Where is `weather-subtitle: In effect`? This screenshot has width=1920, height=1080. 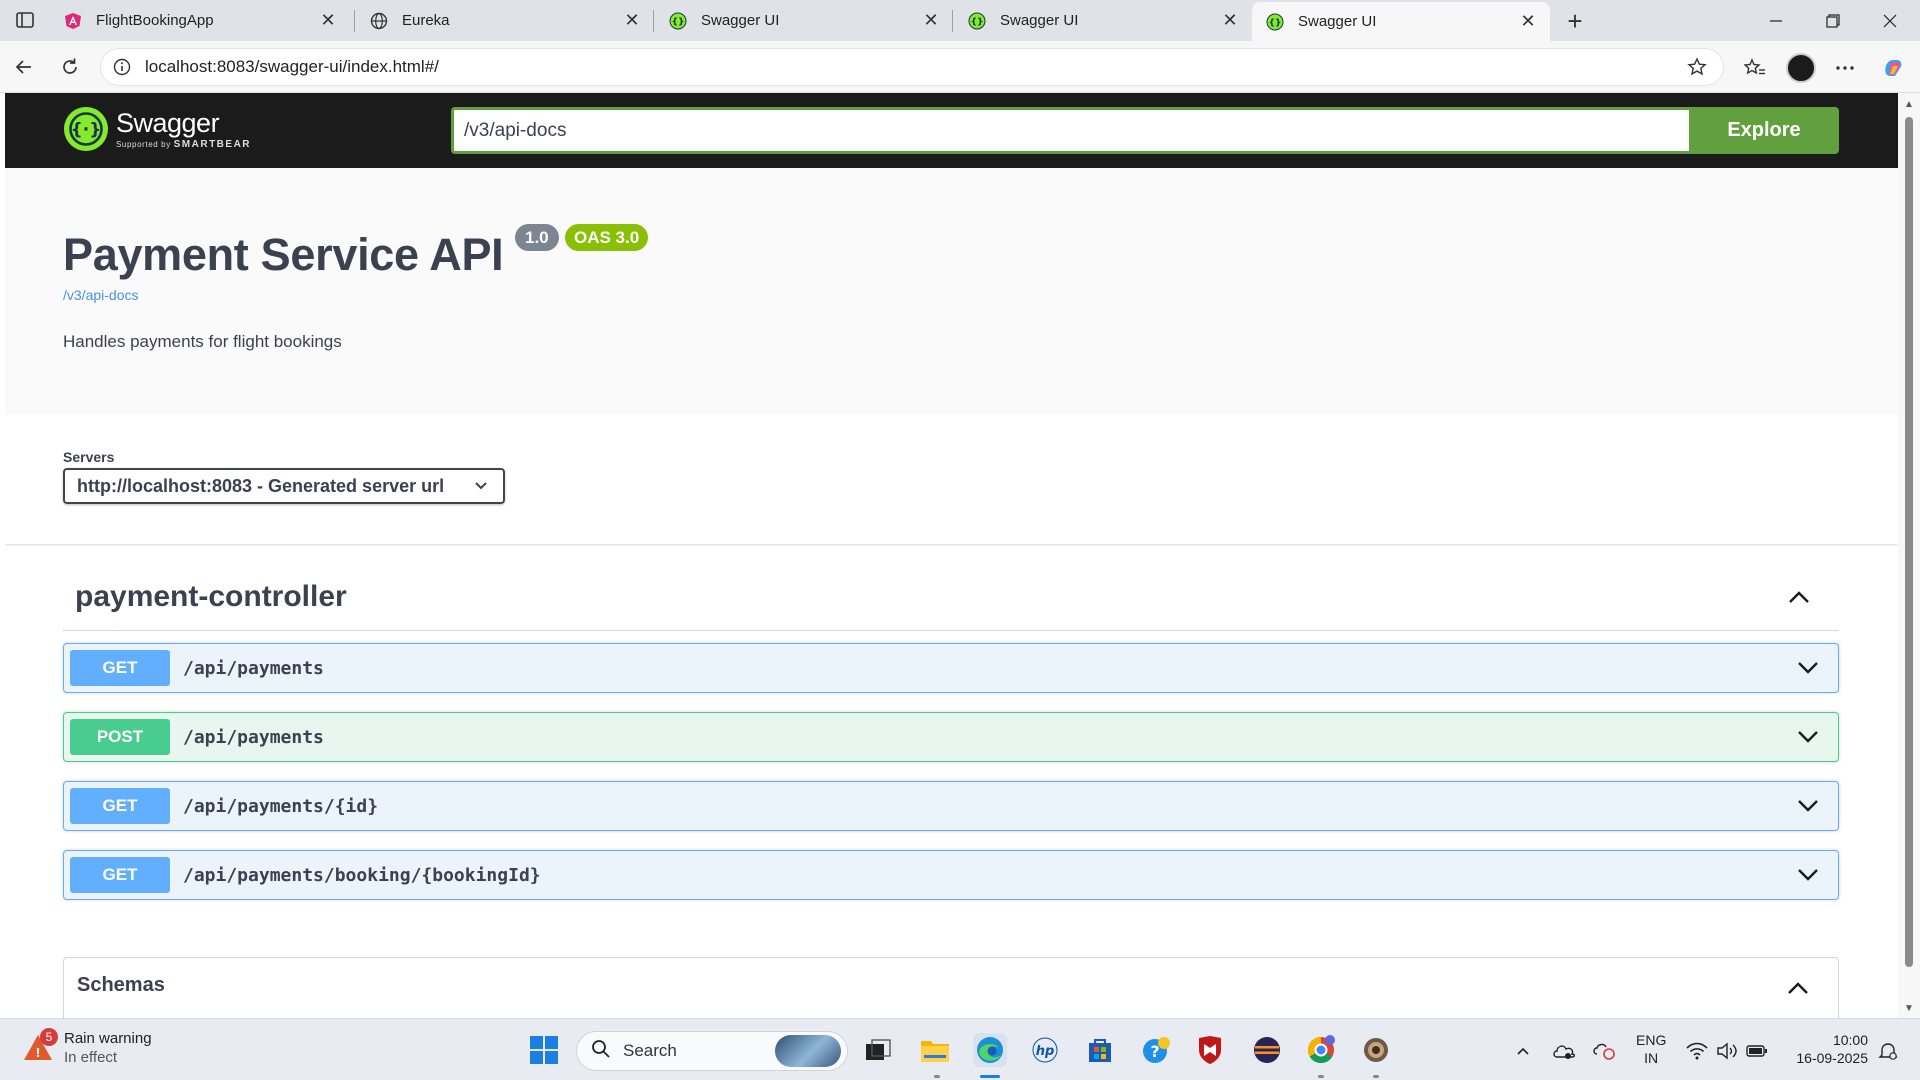 weather-subtitle: In effect is located at coordinates (91, 1057).